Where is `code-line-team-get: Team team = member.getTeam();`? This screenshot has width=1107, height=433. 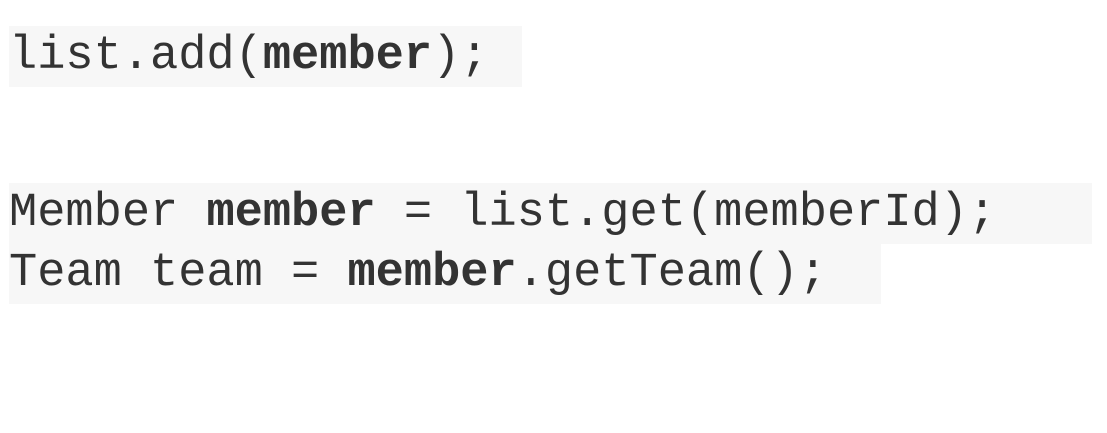
code-line-team-get: Team team = member.getTeam(); is located at coordinates (445, 273).